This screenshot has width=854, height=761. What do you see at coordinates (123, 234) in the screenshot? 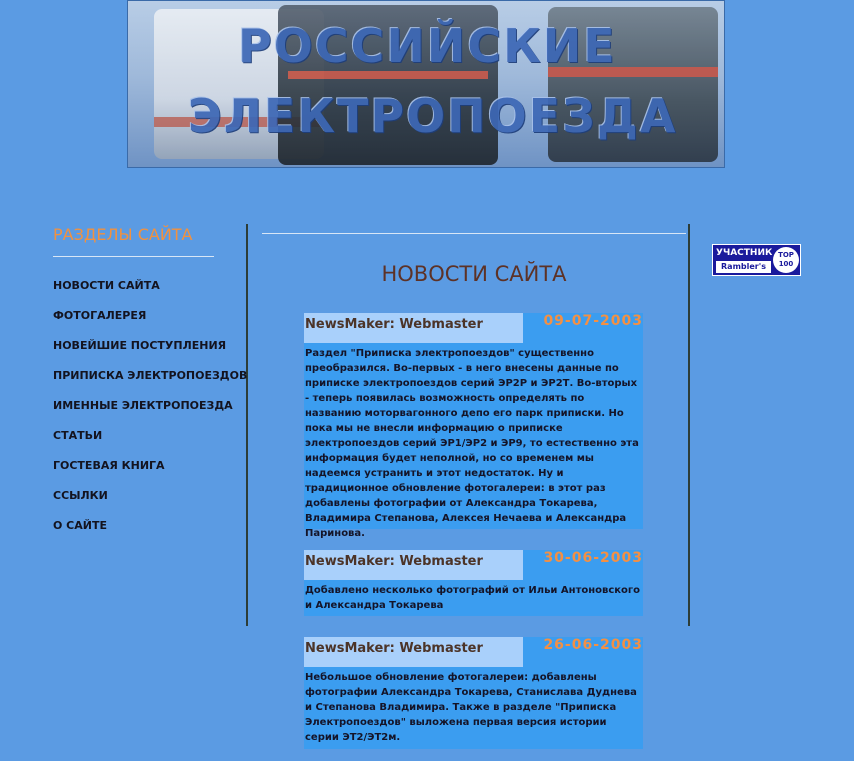
I see `sidebar-title: РАЗДЕЛЫ САЙТА` at bounding box center [123, 234].